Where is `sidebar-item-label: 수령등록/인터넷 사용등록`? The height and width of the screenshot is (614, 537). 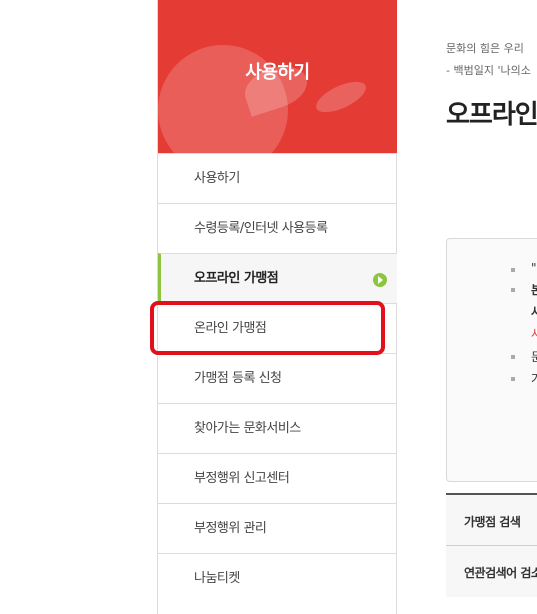
sidebar-item-label: 수령등록/인터넷 사용등록 is located at coordinates (261, 228).